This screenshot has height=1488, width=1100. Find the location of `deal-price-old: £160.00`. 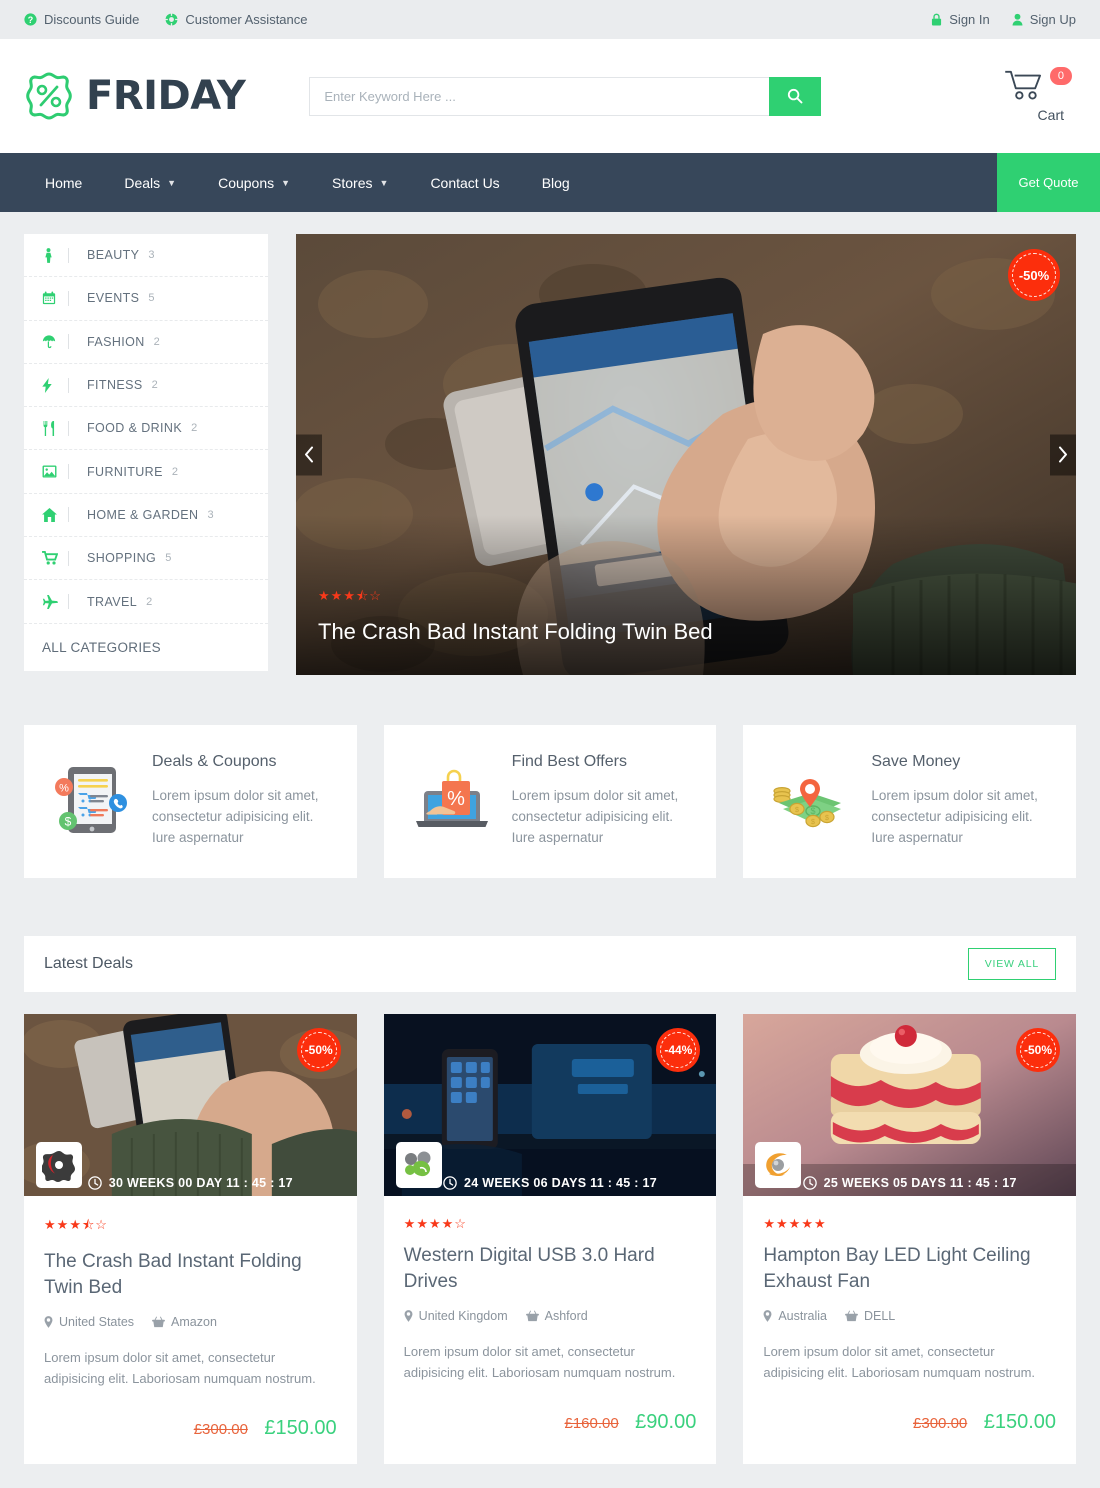

deal-price-old: £160.00 is located at coordinates (591, 1423).